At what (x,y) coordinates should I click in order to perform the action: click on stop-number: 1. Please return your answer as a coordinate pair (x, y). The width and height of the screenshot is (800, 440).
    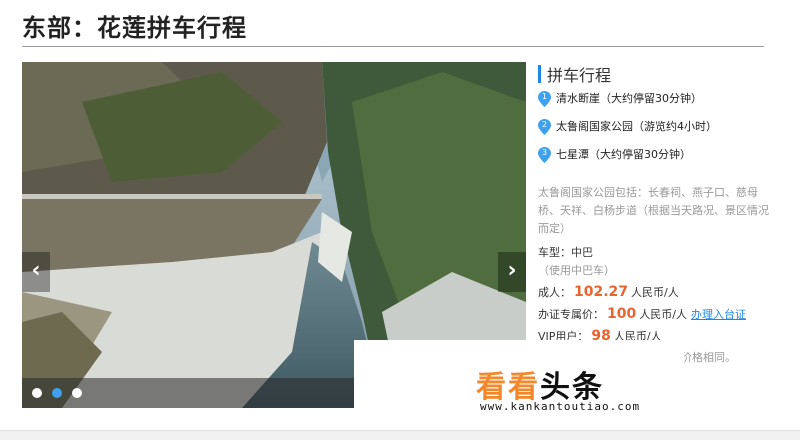
    Looking at the image, I should click on (544, 96).